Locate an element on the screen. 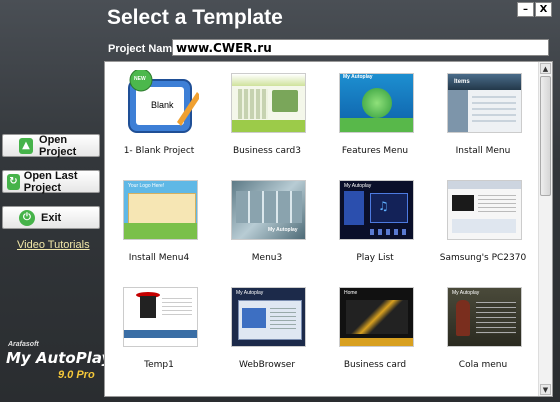 The height and width of the screenshot is (402, 560). window-title: Select a Template is located at coordinates (195, 17).